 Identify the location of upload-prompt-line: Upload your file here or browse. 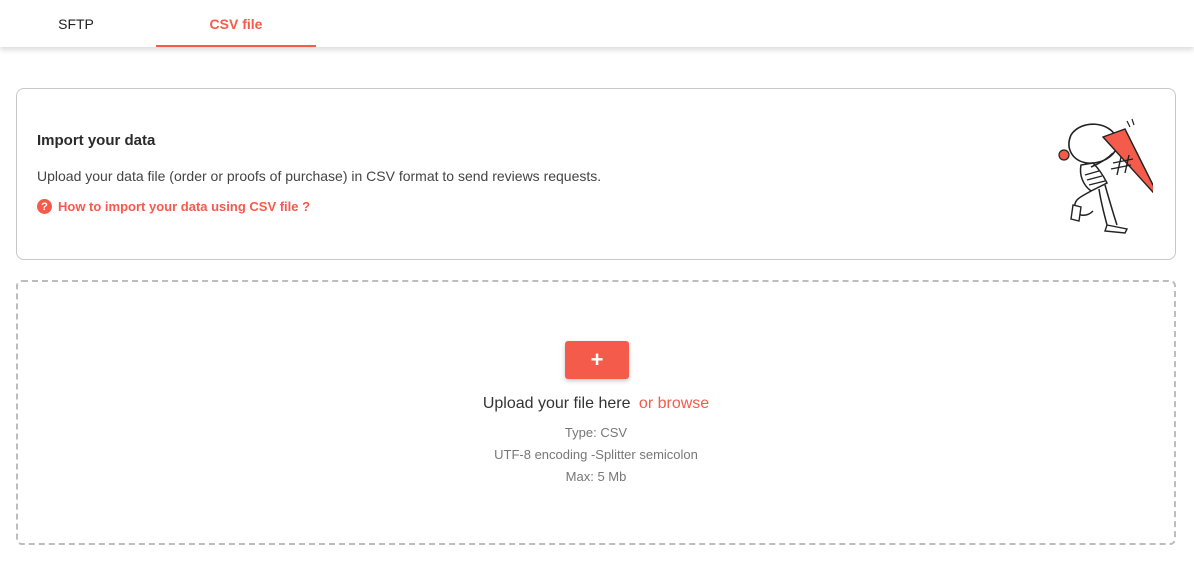
(596, 404).